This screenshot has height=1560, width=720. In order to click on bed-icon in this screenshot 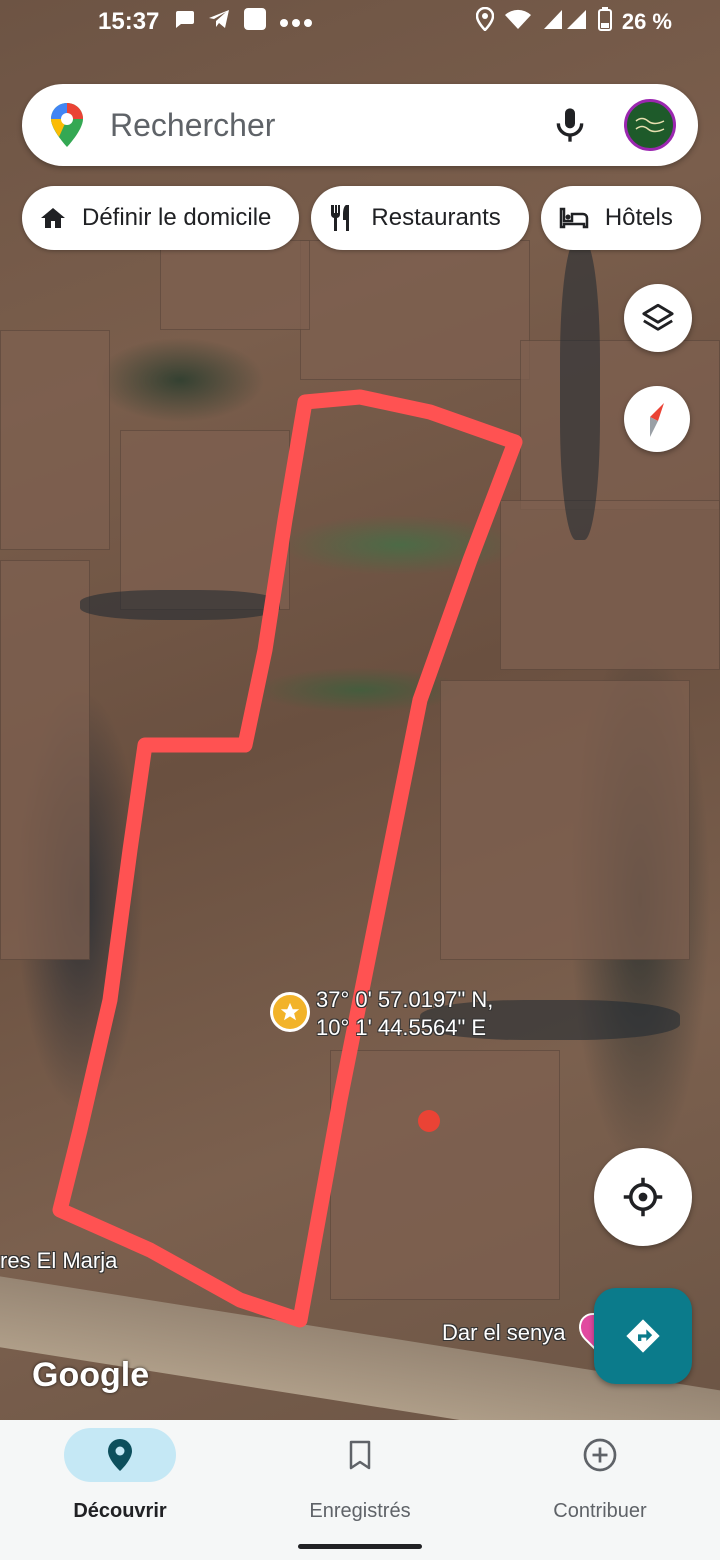, I will do `click(574, 218)`.